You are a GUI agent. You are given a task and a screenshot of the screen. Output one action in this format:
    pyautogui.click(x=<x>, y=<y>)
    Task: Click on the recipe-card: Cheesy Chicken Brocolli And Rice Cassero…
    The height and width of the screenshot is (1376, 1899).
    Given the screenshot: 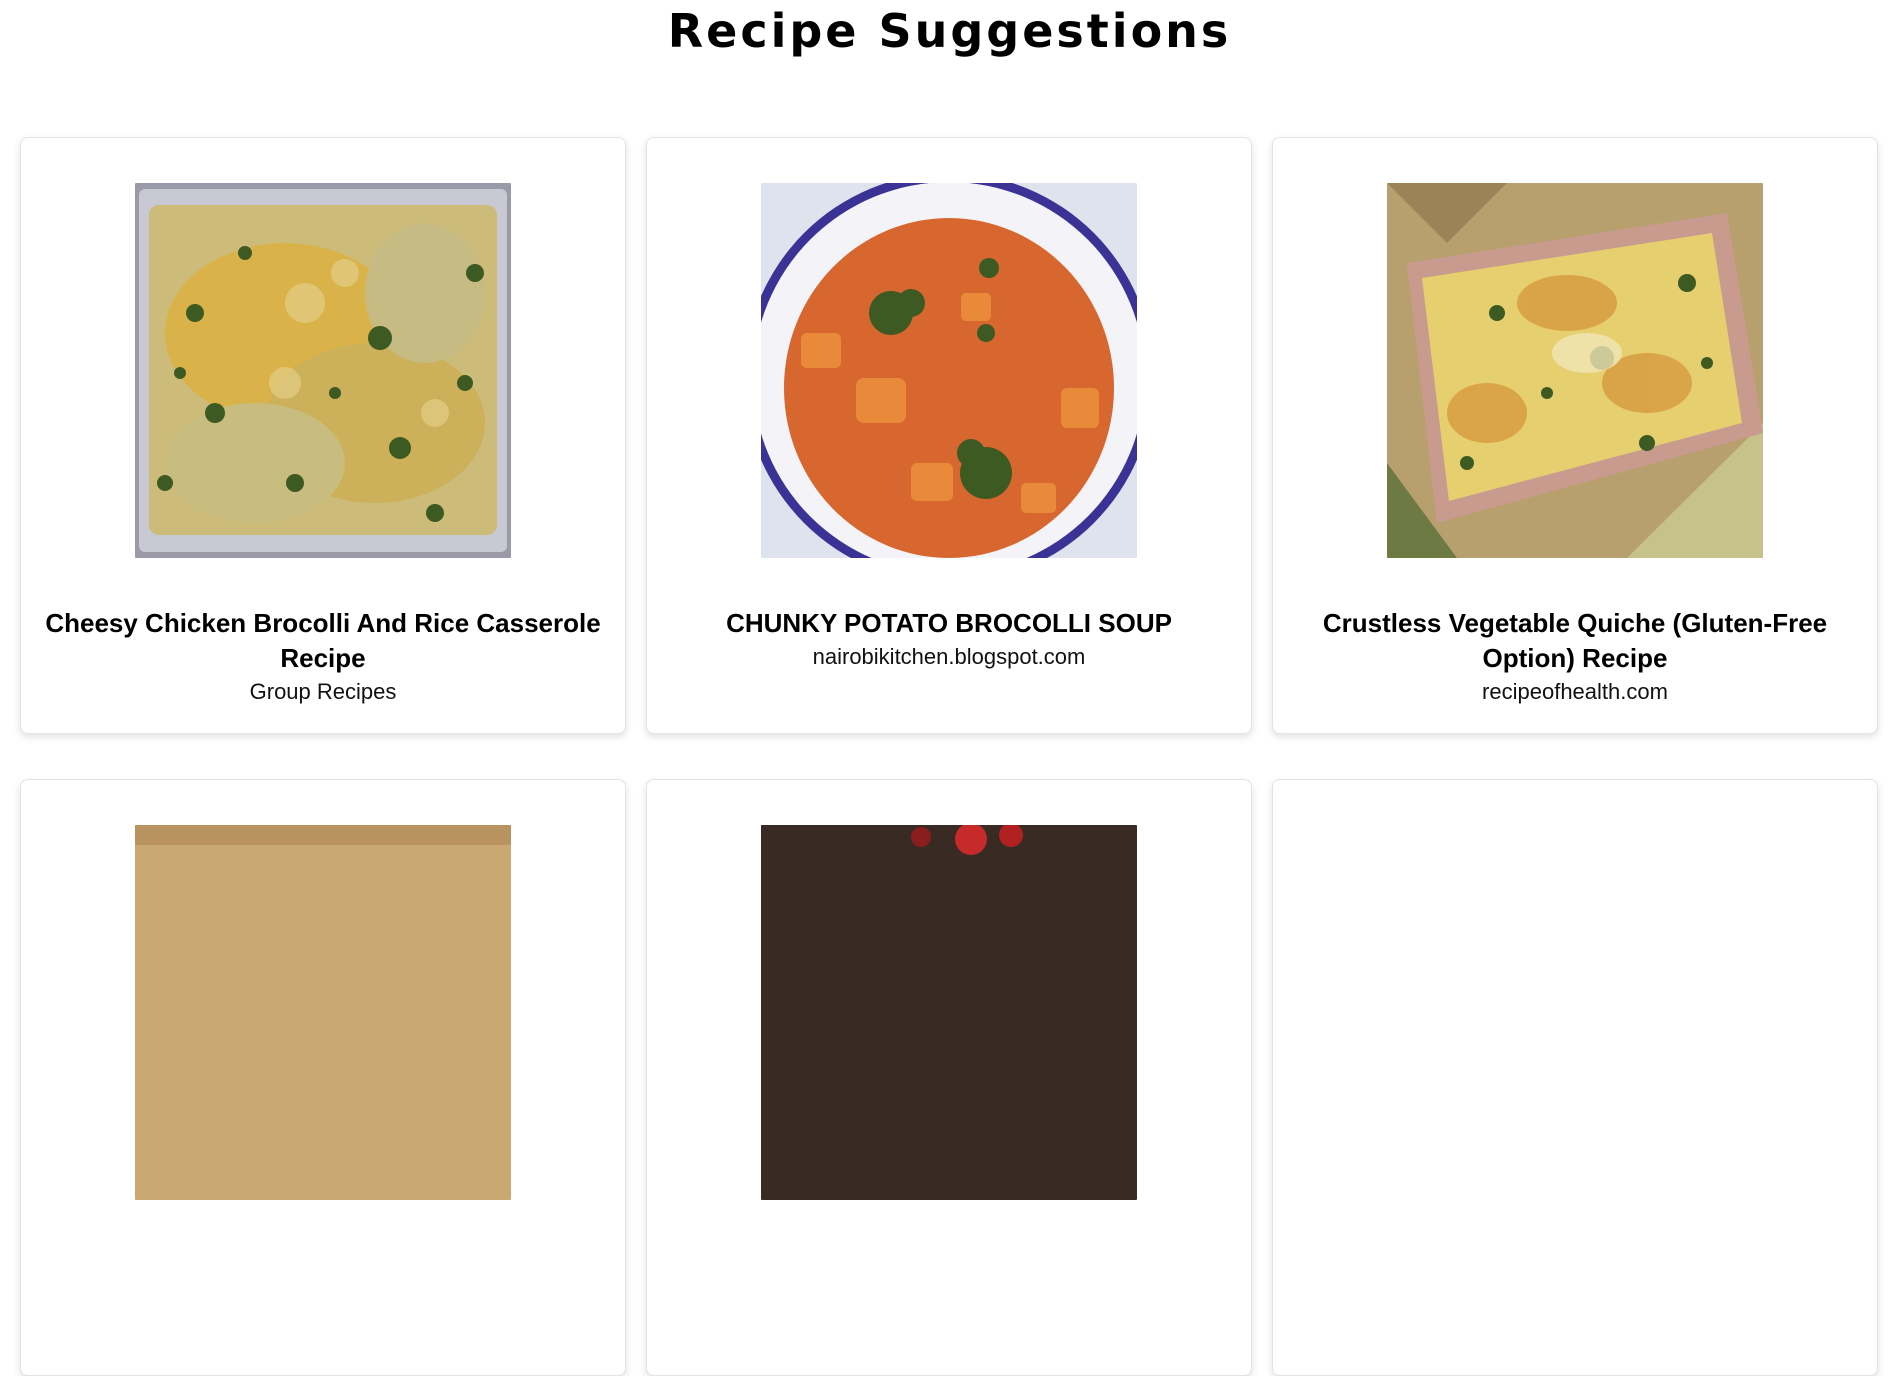 What is the action you would take?
    pyautogui.click(x=323, y=435)
    